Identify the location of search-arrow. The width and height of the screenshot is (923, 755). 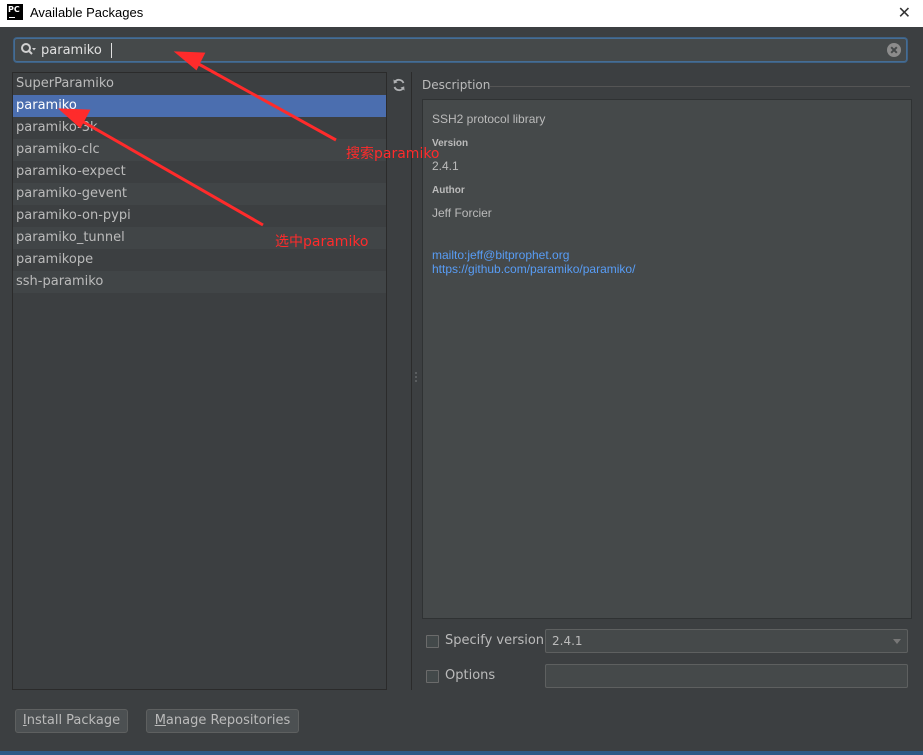
(265, 101).